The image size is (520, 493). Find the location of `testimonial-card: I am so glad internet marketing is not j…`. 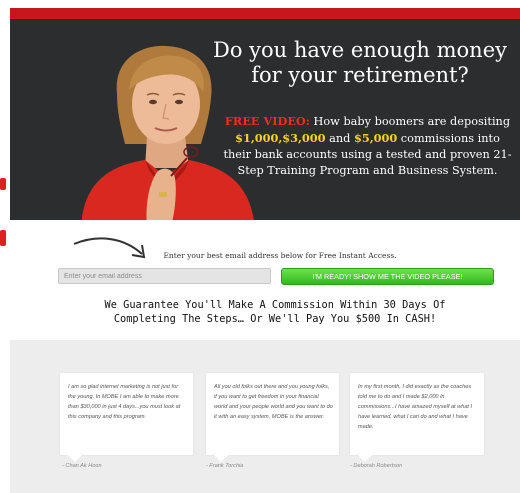

testimonial-card: I am so glad internet marketing is not j… is located at coordinates (126, 417).